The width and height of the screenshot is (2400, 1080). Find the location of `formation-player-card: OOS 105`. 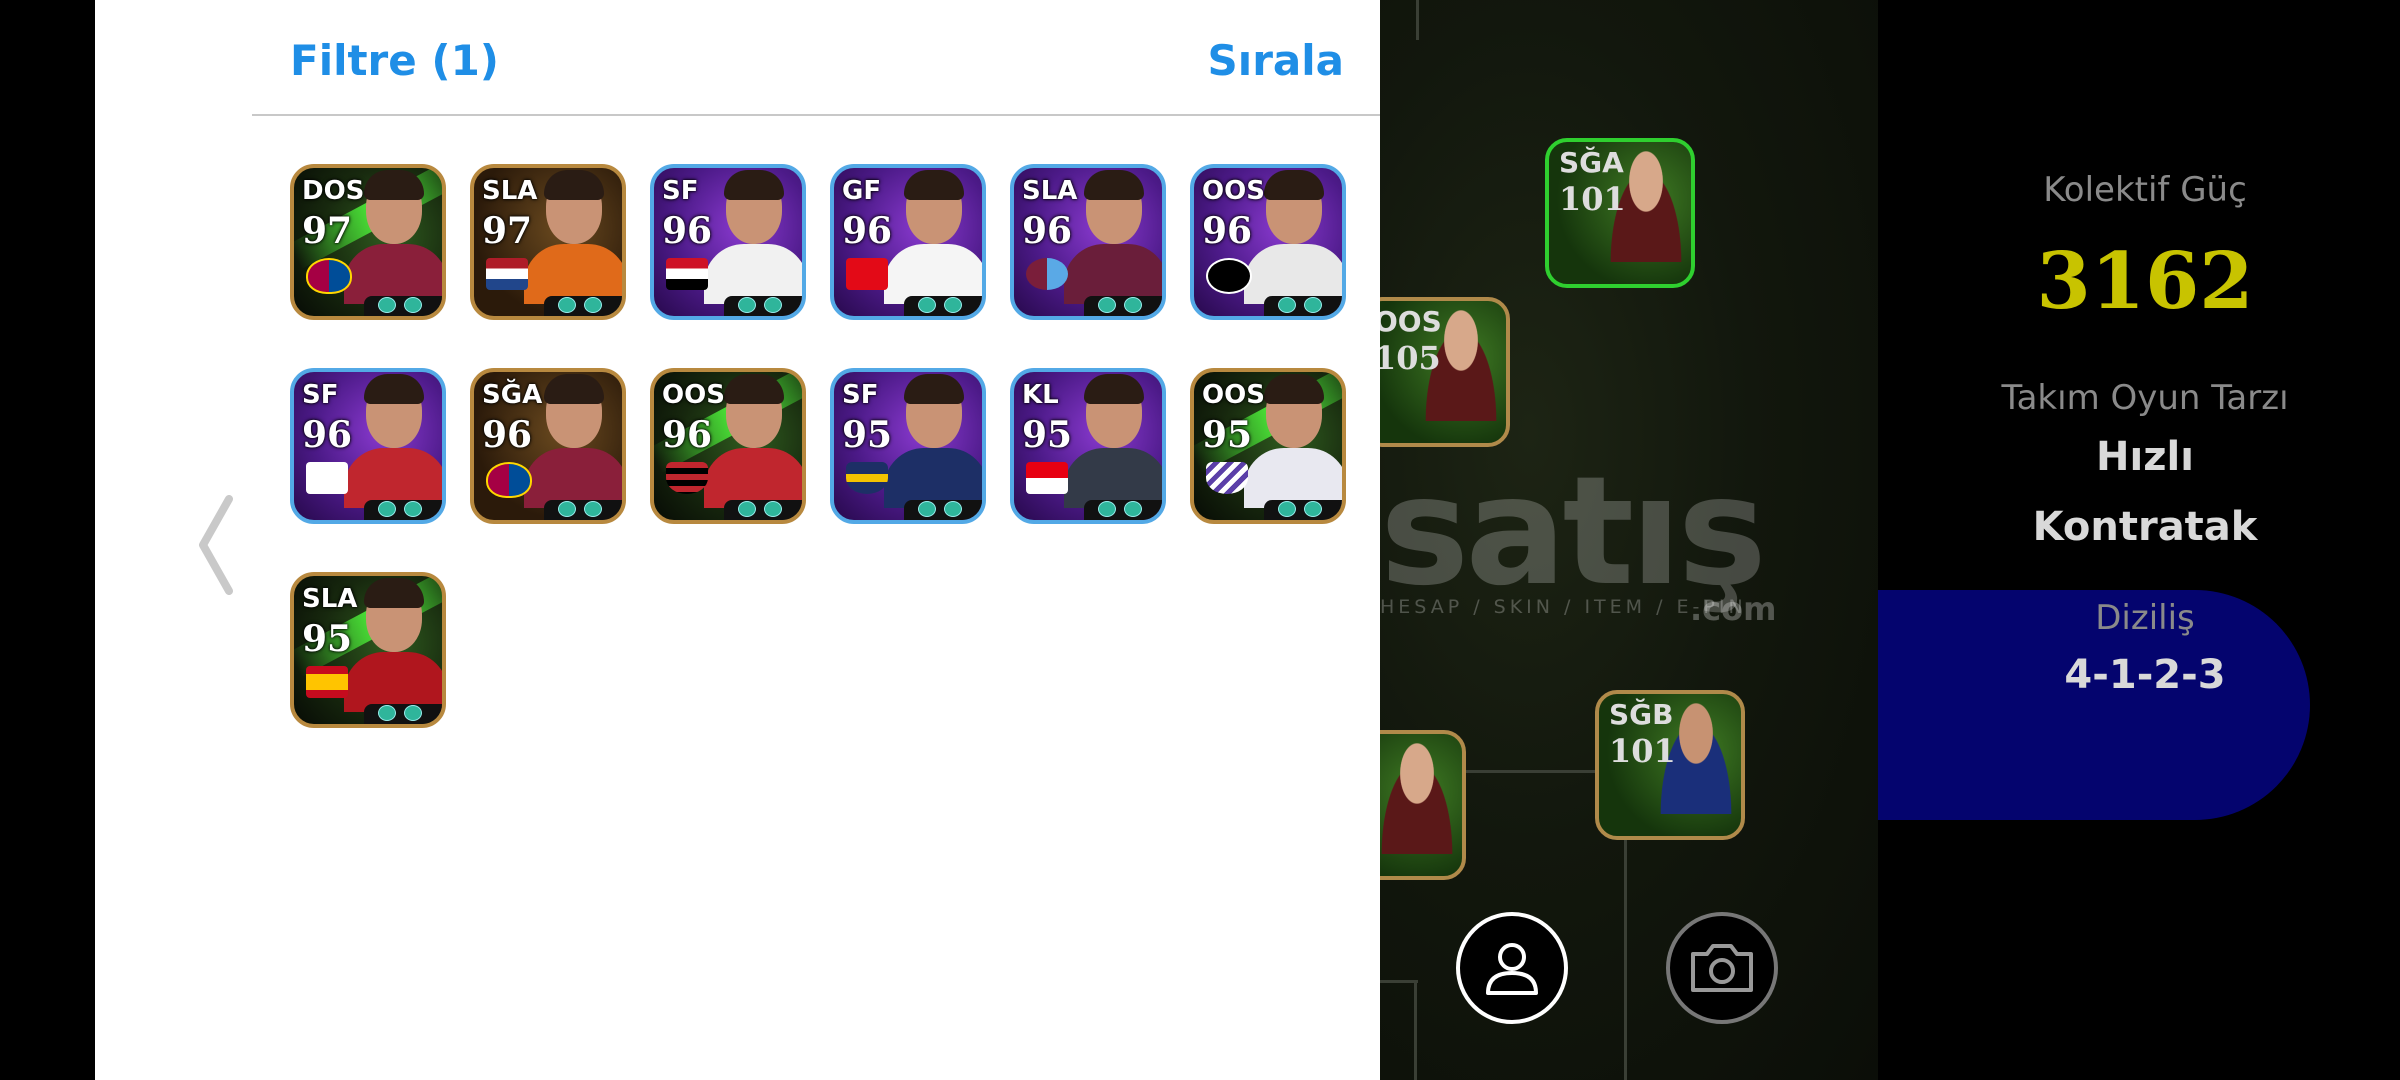

formation-player-card: OOS 105 is located at coordinates (1435, 372).